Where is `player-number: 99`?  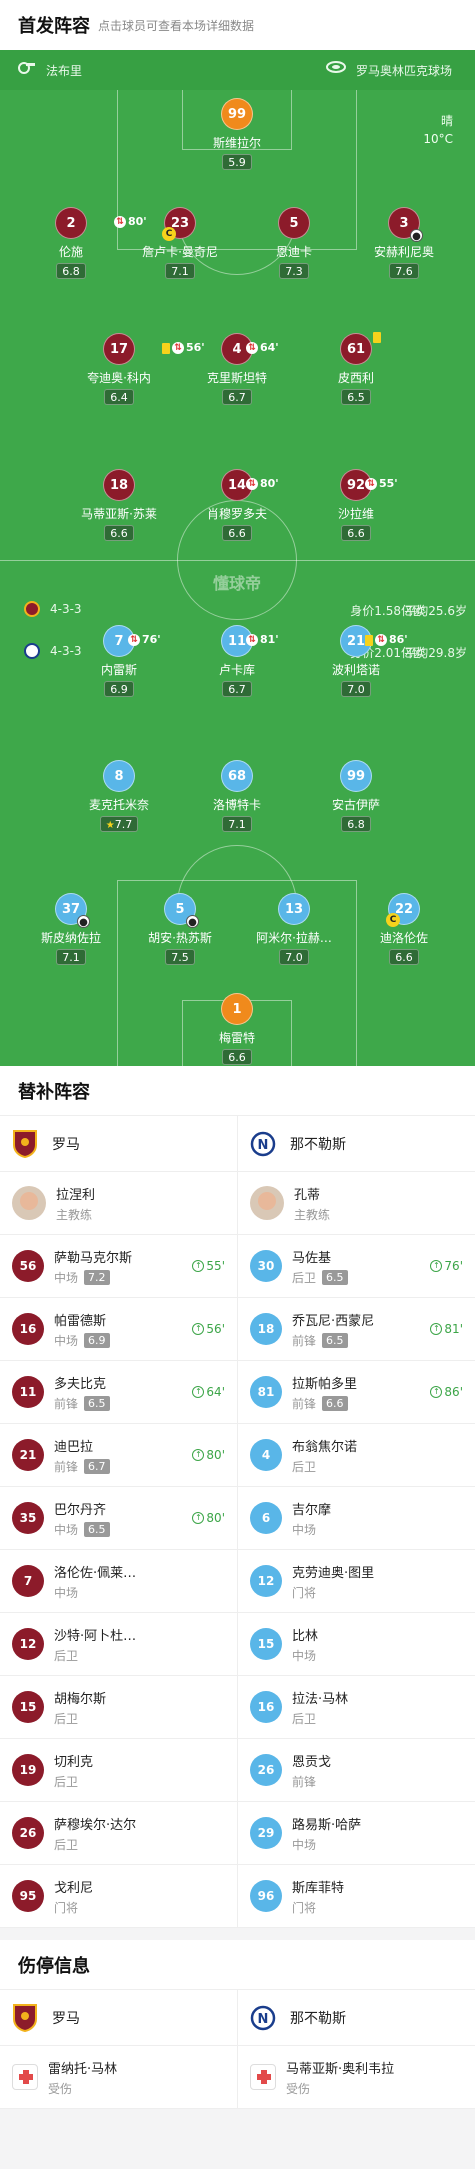 player-number: 99 is located at coordinates (237, 114).